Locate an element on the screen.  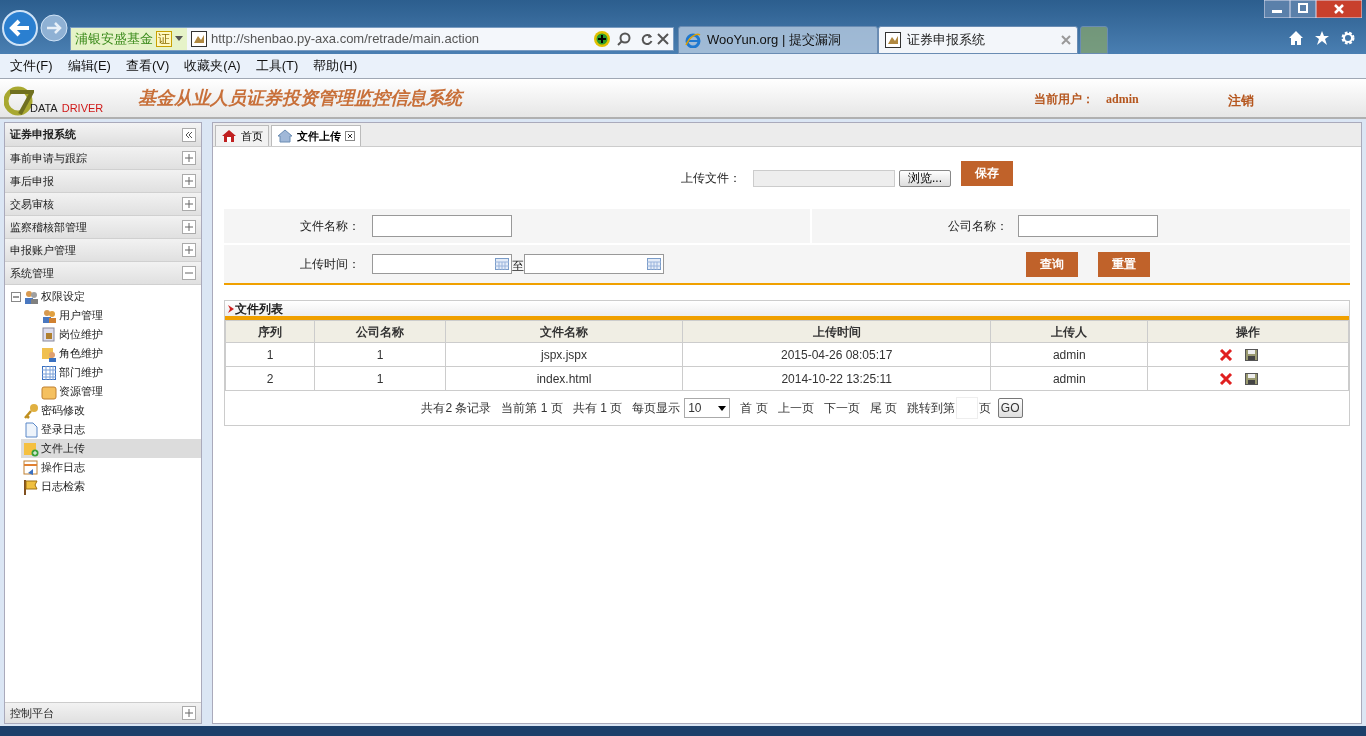
search-icon is located at coordinates (624, 39).